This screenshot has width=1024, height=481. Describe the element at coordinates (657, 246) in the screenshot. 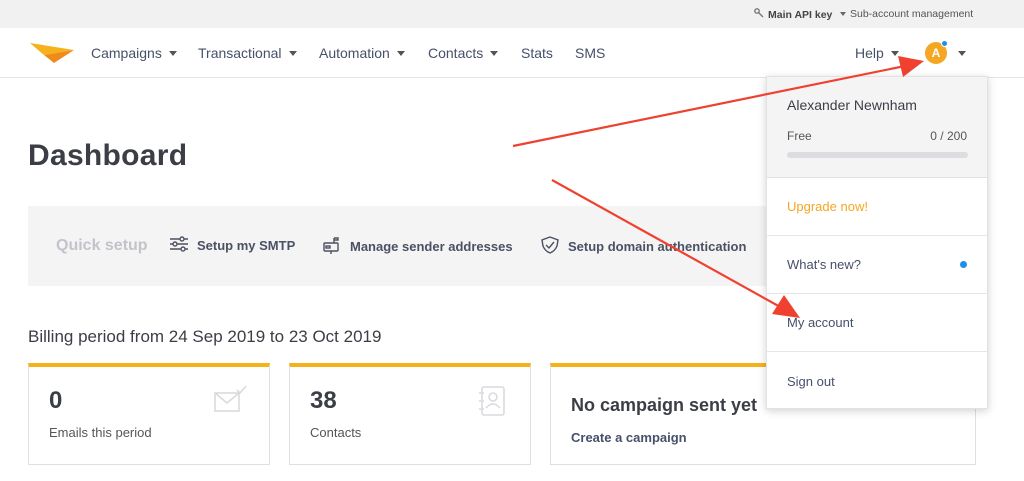

I see `setup-domain-authentication-label: Setup domain authentication` at that location.